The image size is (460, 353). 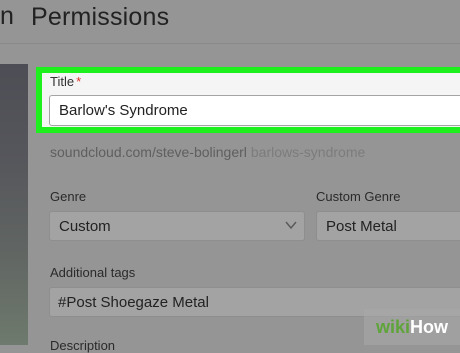 I want to click on title-label: Title *, so click(x=65, y=81).